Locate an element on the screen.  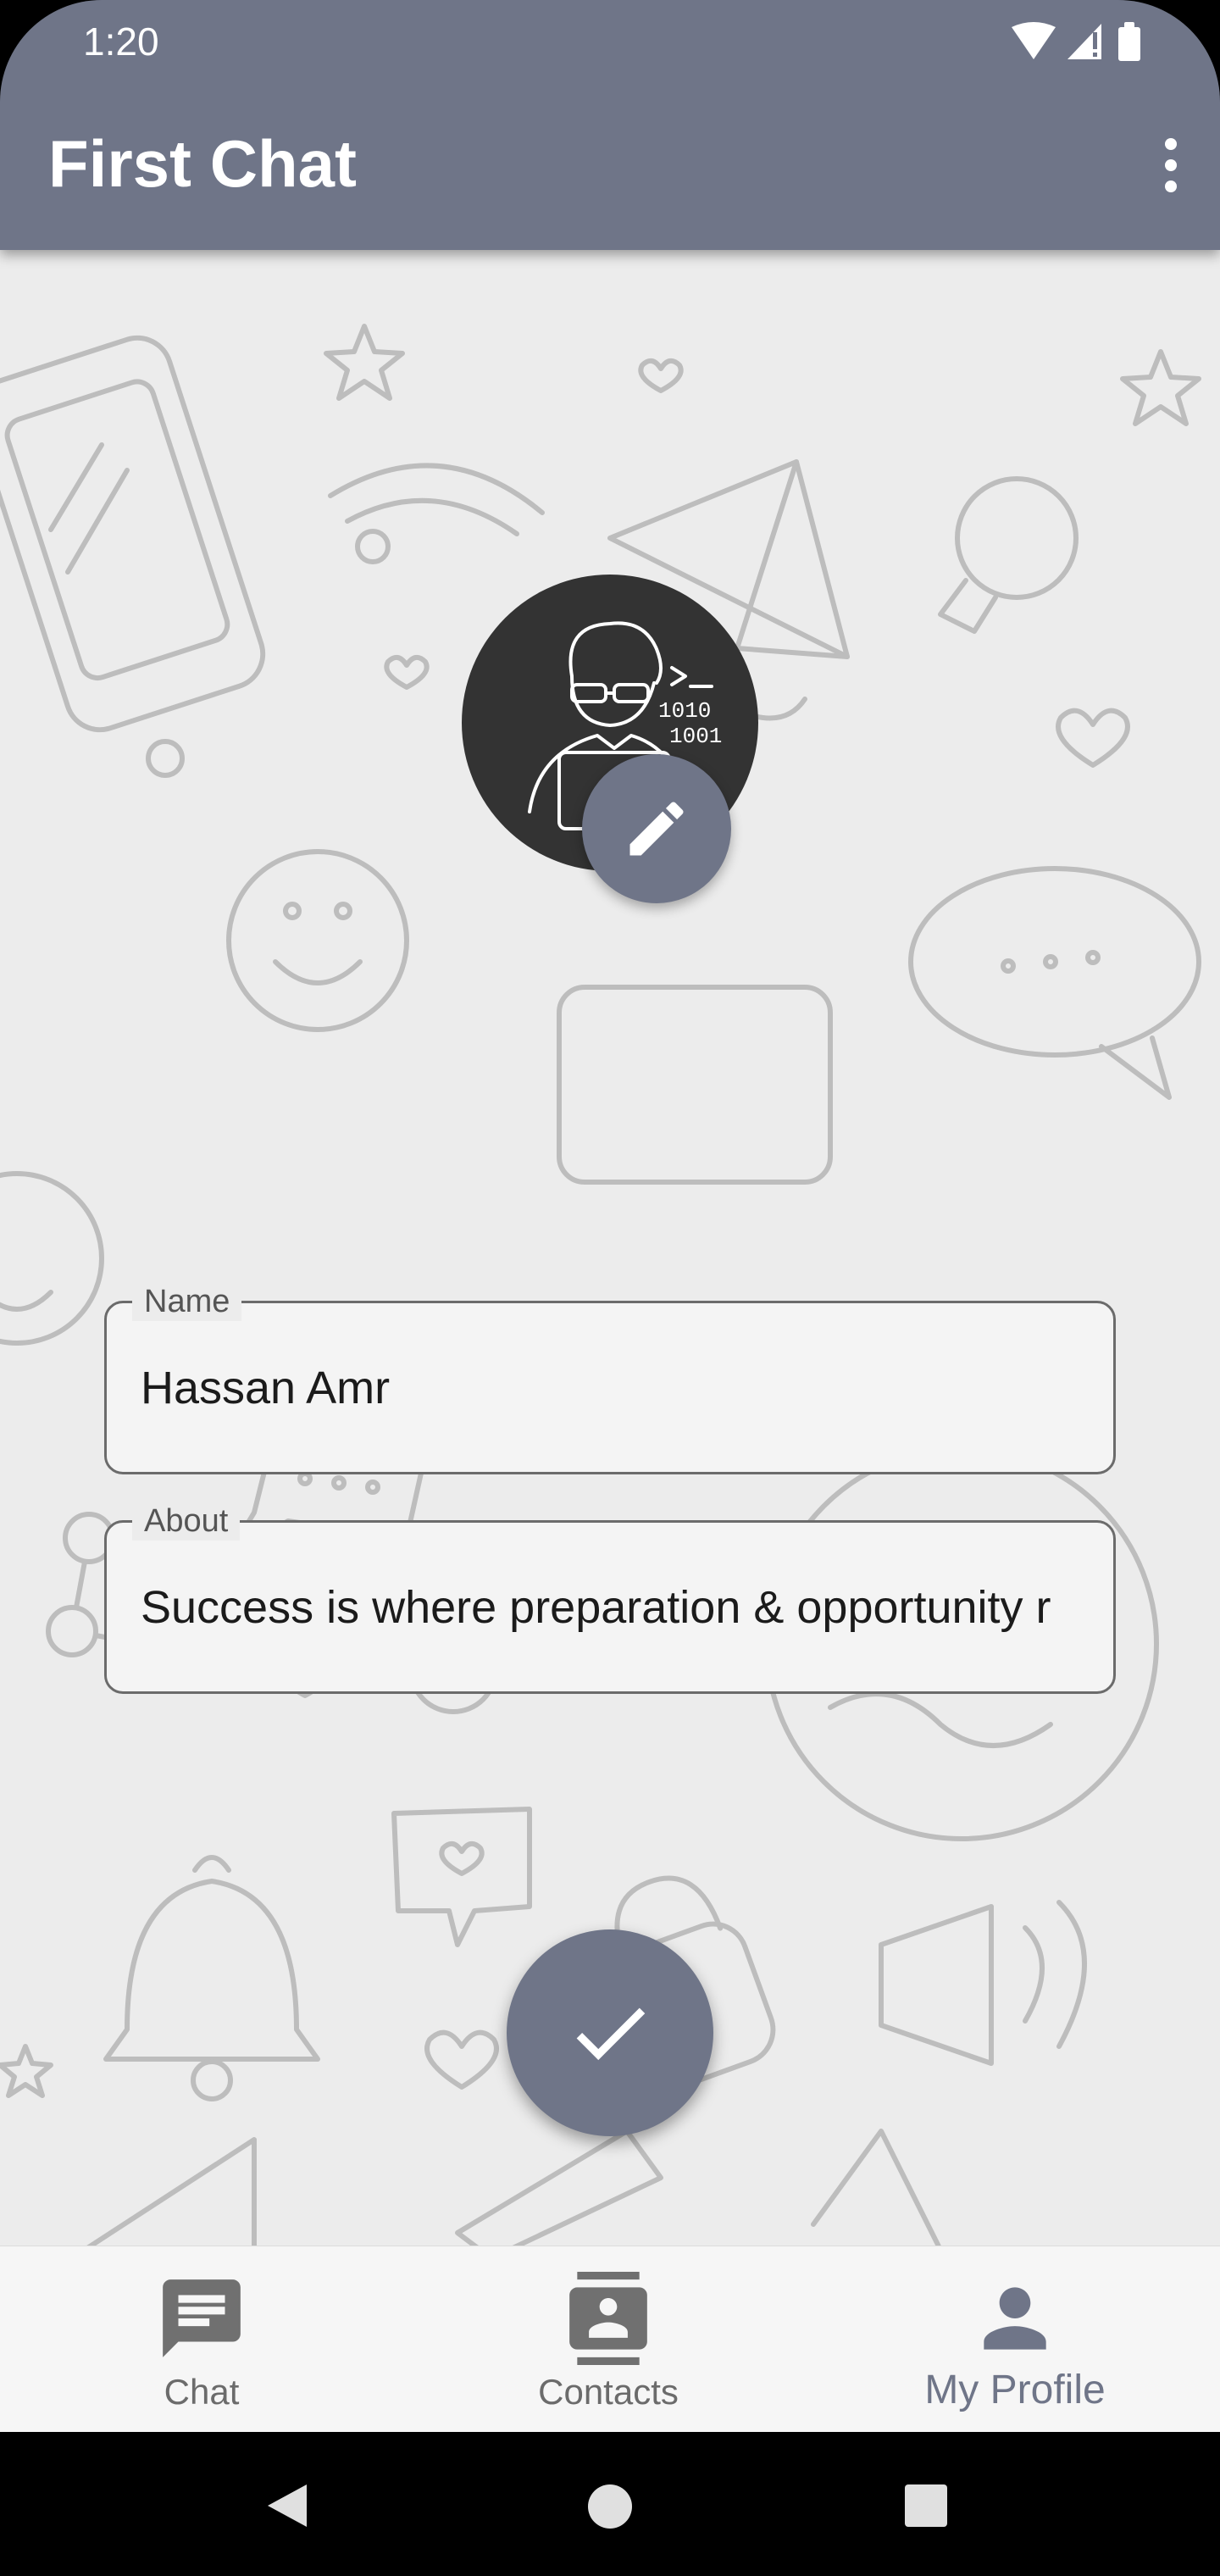
paper-plane-doodle-icon is located at coordinates (171, 2191).